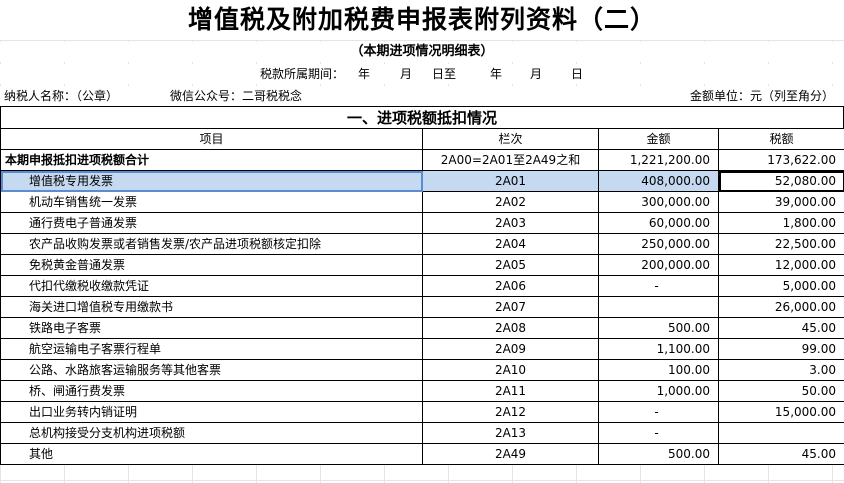 The image size is (844, 483). I want to click on cell-amount: 300,000.00, so click(658, 202).